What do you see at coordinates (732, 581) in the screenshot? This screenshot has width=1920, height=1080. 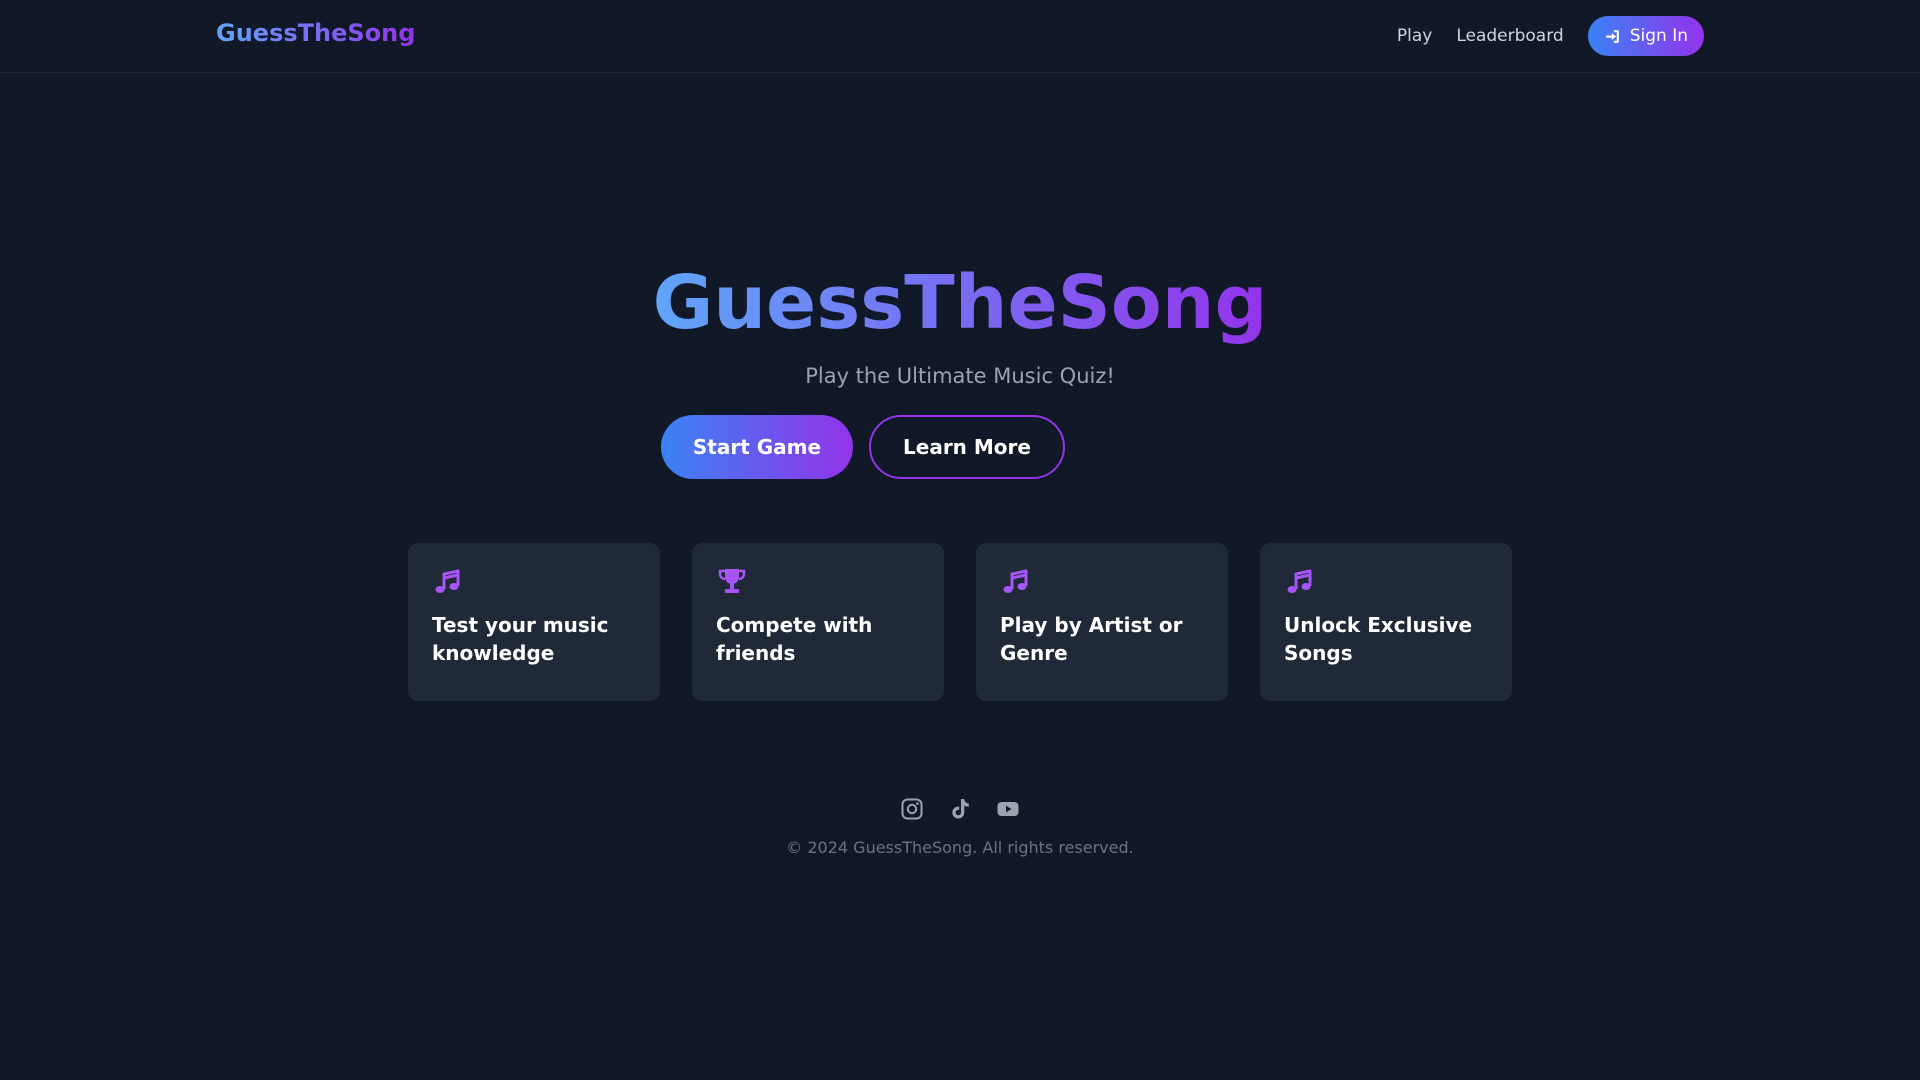 I see `trophy-icon` at bounding box center [732, 581].